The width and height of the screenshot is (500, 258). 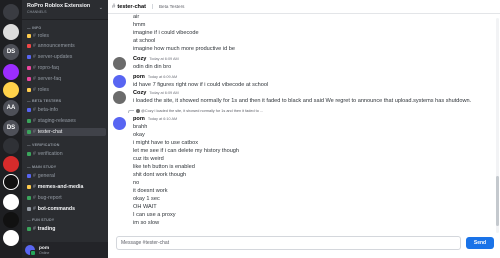 What do you see at coordinates (140, 127) in the screenshot?
I see `message-line: brahh` at bounding box center [140, 127].